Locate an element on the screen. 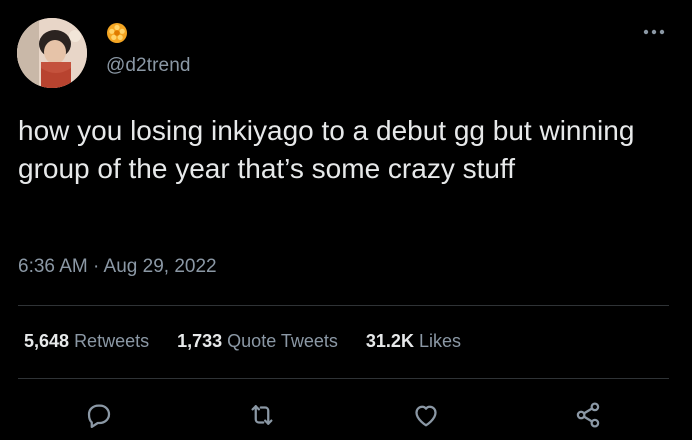 This screenshot has width=692, height=440. avatar is located at coordinates (52, 53).